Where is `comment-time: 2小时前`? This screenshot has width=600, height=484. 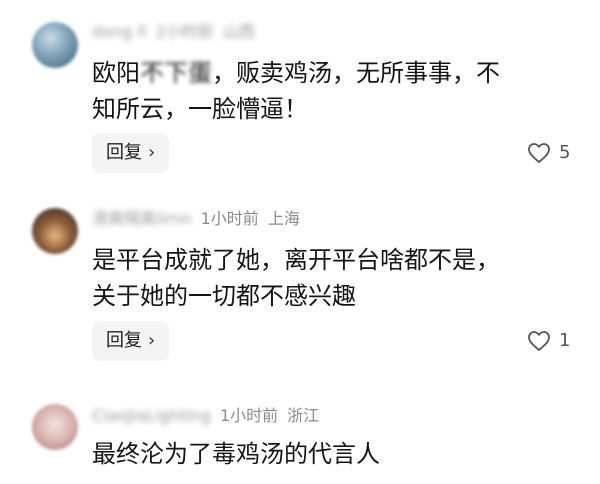 comment-time: 2小时前 is located at coordinates (184, 31).